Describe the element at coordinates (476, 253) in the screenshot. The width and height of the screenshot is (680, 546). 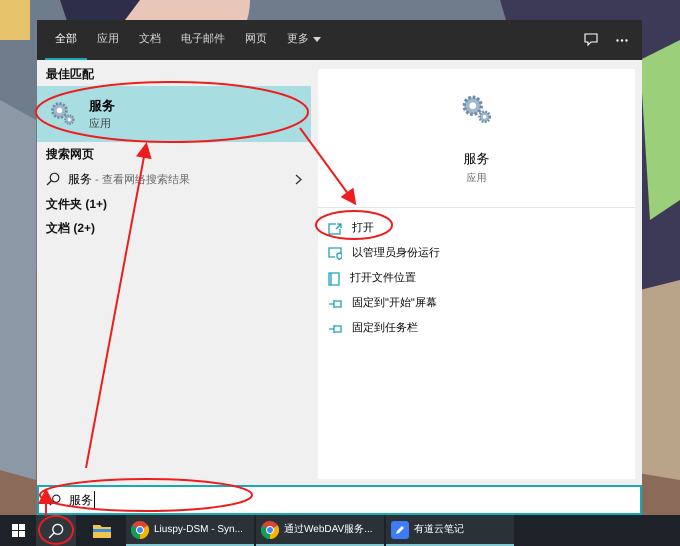
I see `action-item: 以管理员身份运行` at that location.